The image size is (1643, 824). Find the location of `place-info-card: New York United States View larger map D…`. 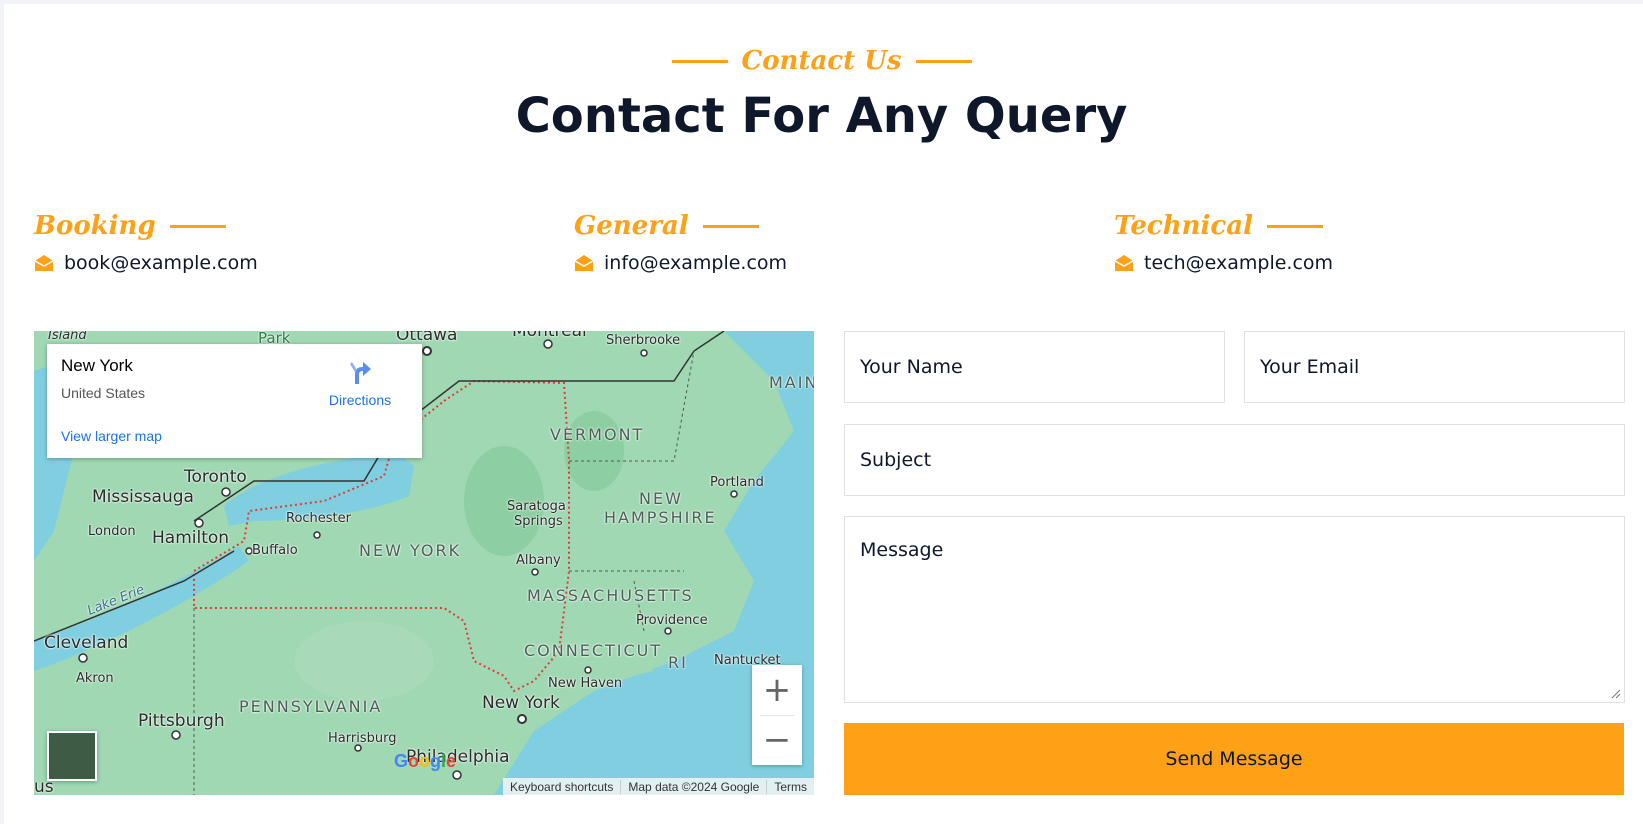

place-info-card: New York United States View larger map D… is located at coordinates (234, 401).